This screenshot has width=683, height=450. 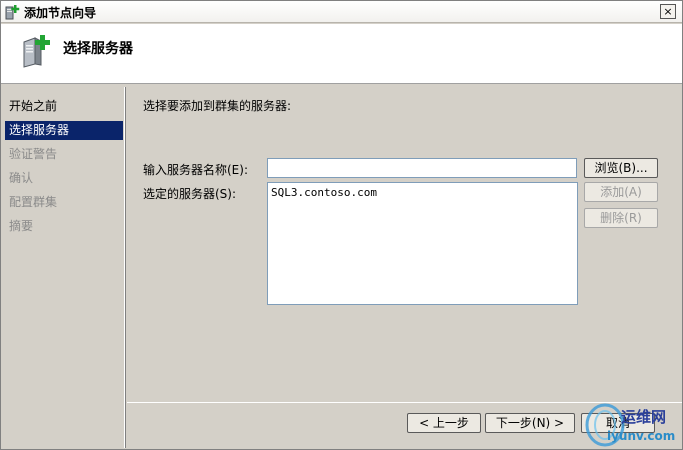 What do you see at coordinates (125, 267) in the screenshot?
I see `nav-divider` at bounding box center [125, 267].